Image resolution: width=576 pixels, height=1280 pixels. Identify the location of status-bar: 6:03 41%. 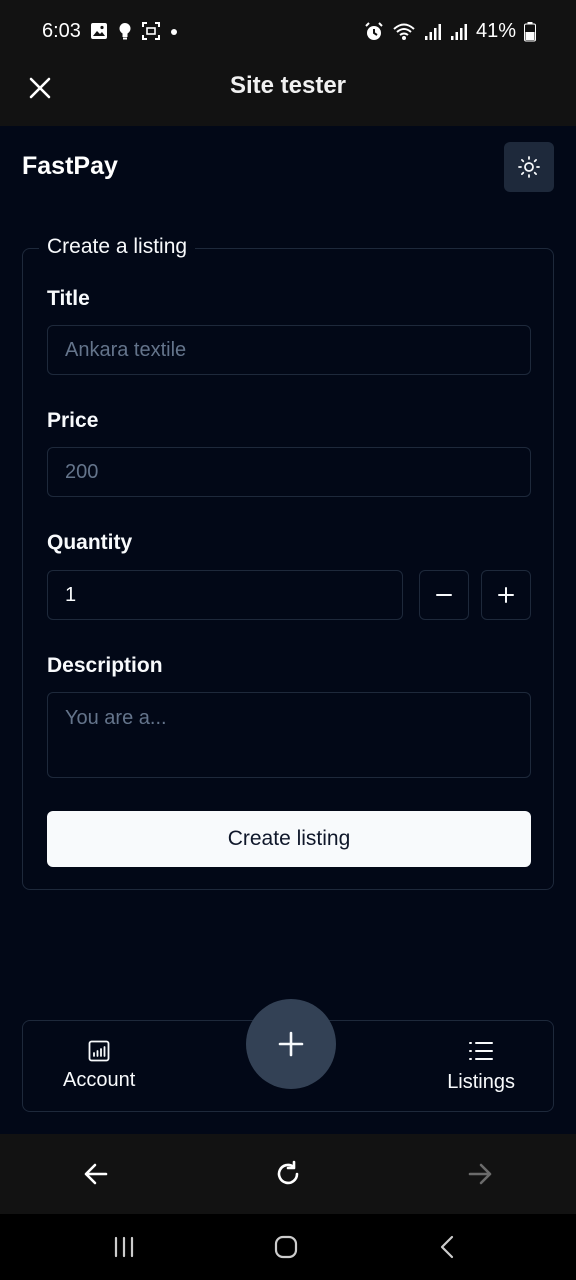
(288, 31).